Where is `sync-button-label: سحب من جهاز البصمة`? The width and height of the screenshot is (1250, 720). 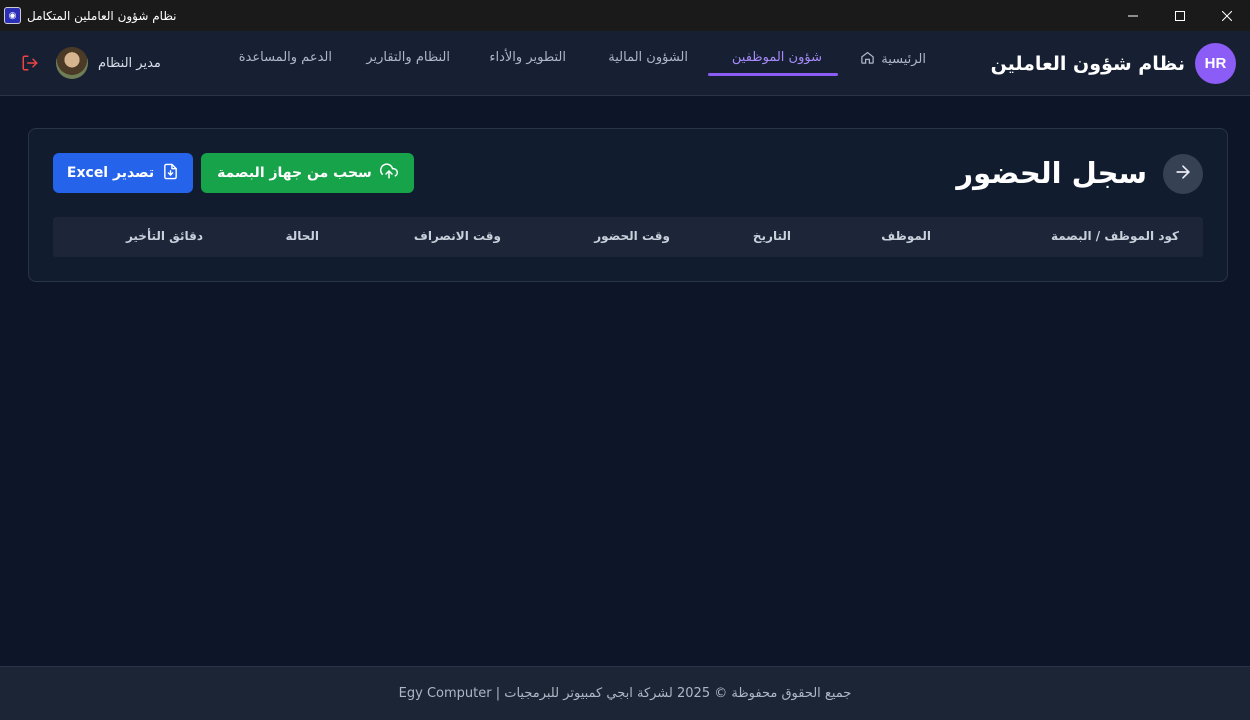
sync-button-label: سحب من جهاز البصمة is located at coordinates (294, 173).